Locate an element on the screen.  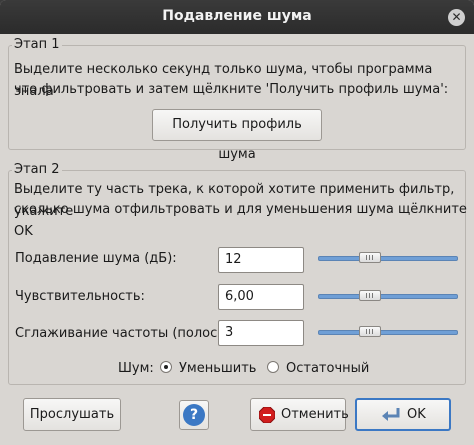
help-icon: ? is located at coordinates (194, 415).